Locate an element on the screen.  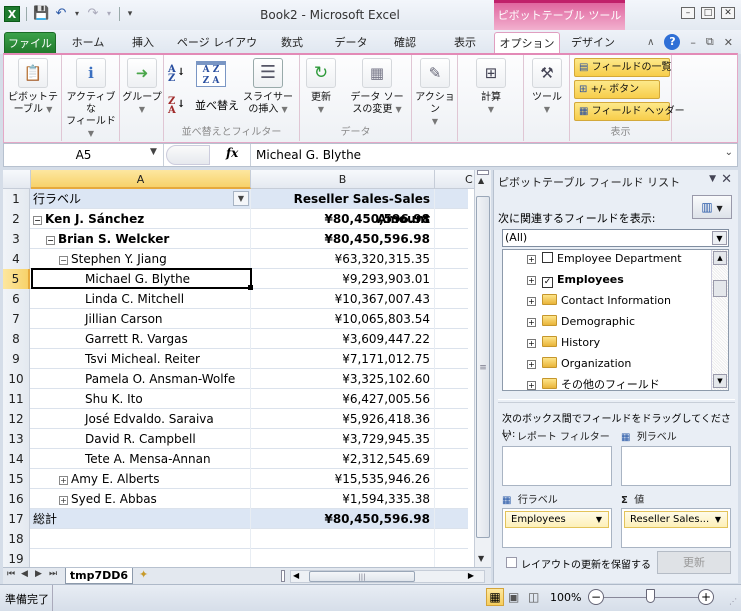
row-header: 6 is located at coordinates (16, 299).